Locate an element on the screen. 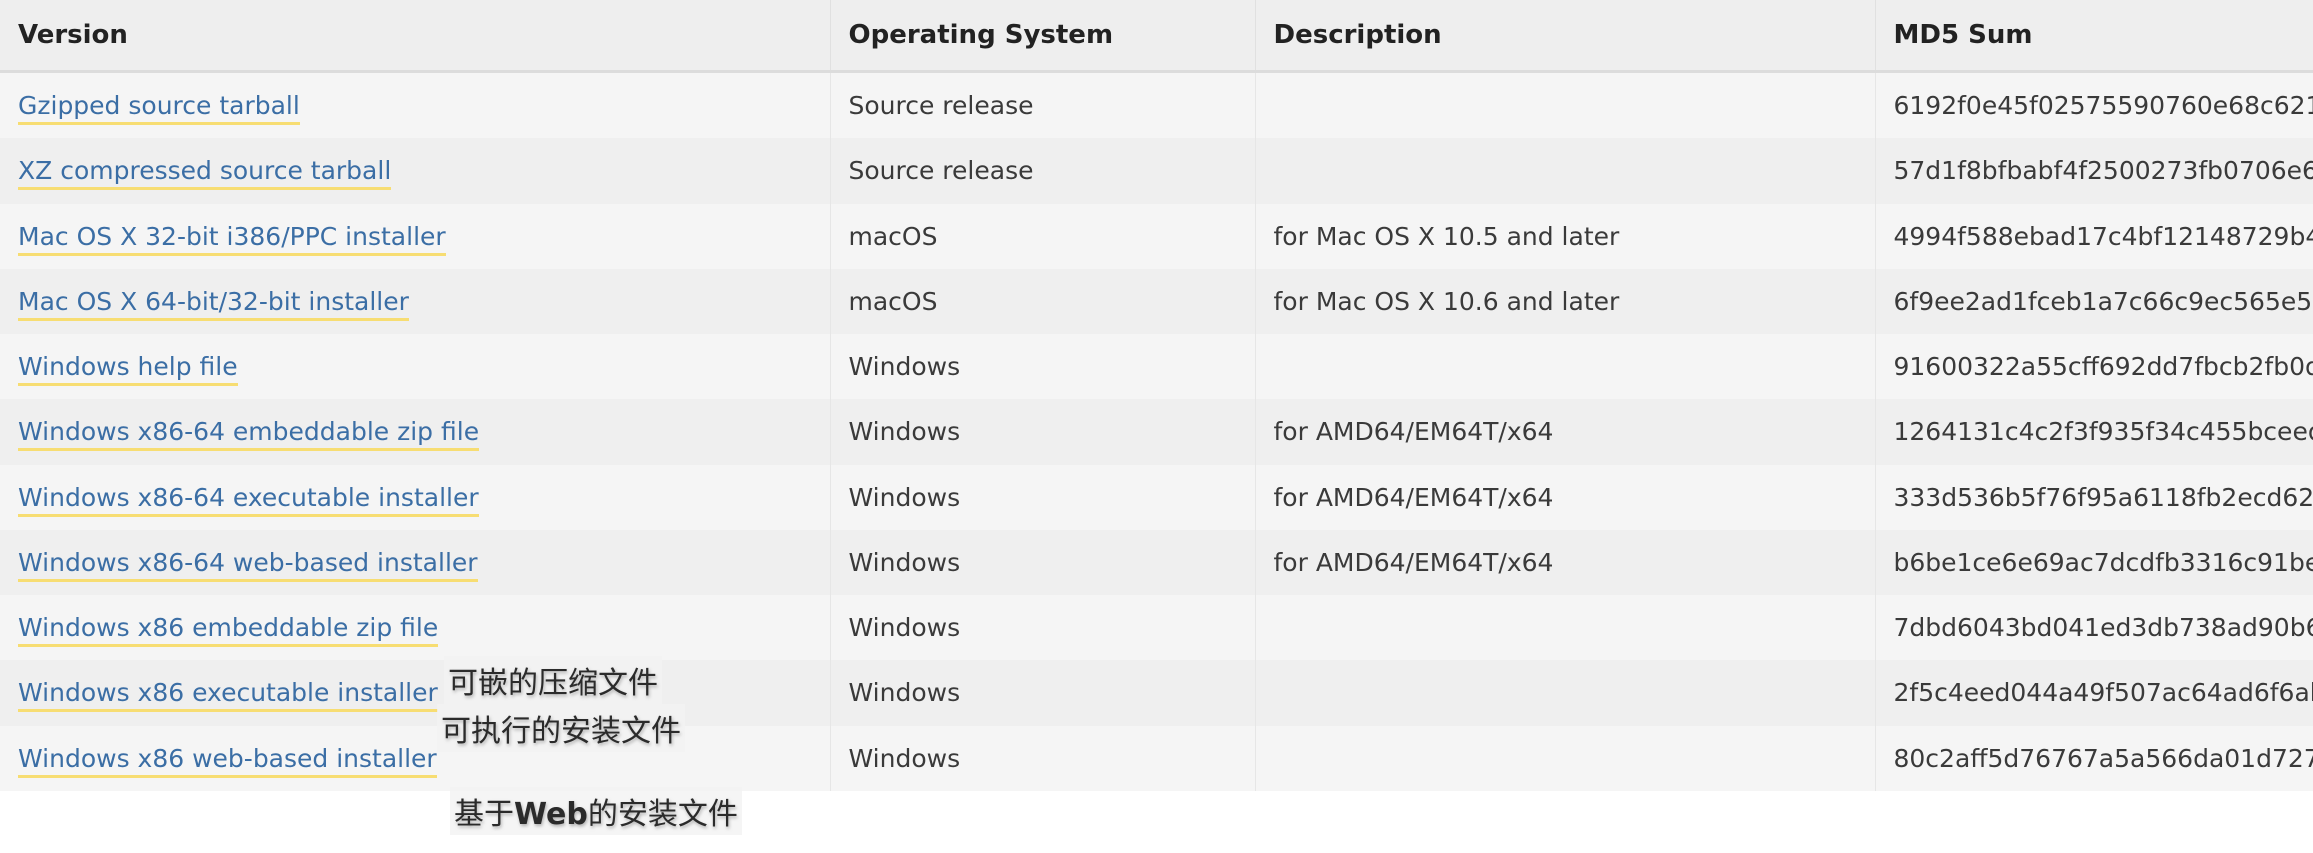  cell-version: Windows x86 embeddable zip file is located at coordinates (415, 628).